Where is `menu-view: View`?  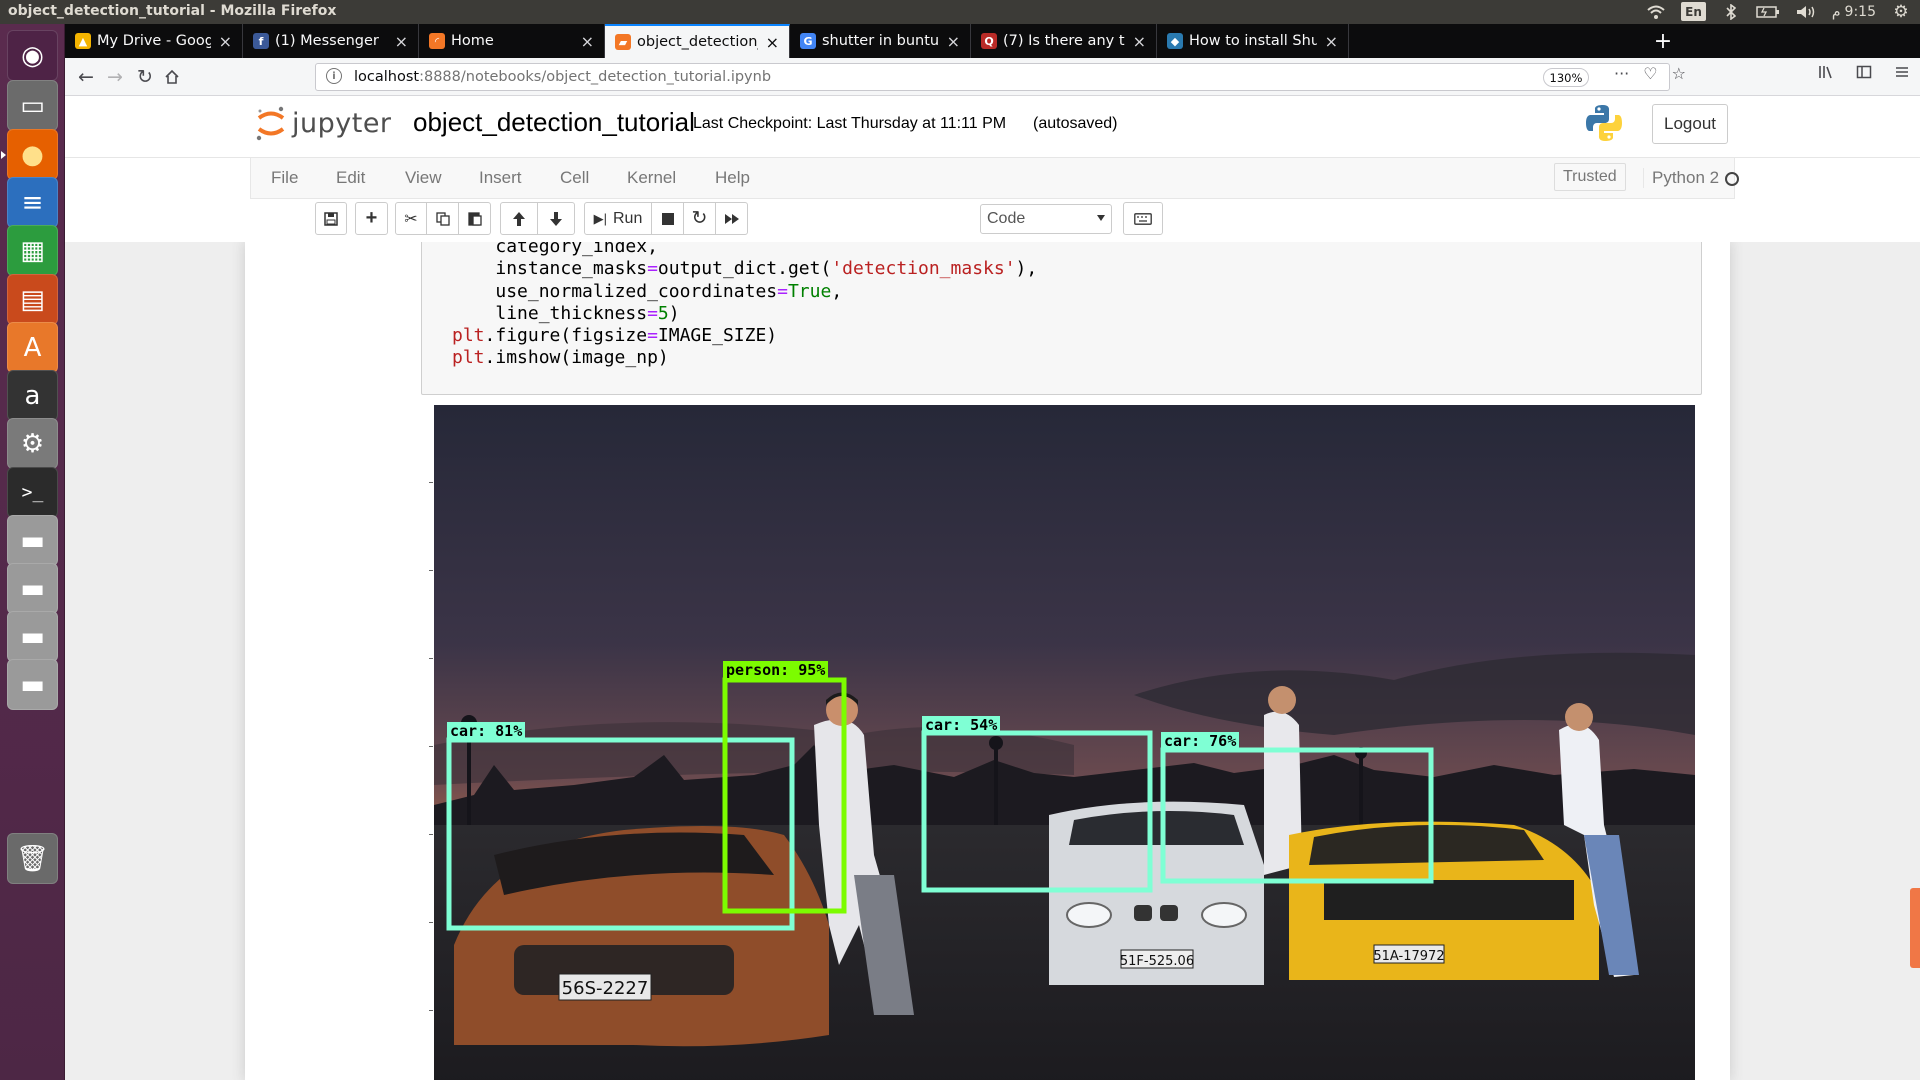
menu-view: View is located at coordinates (423, 178).